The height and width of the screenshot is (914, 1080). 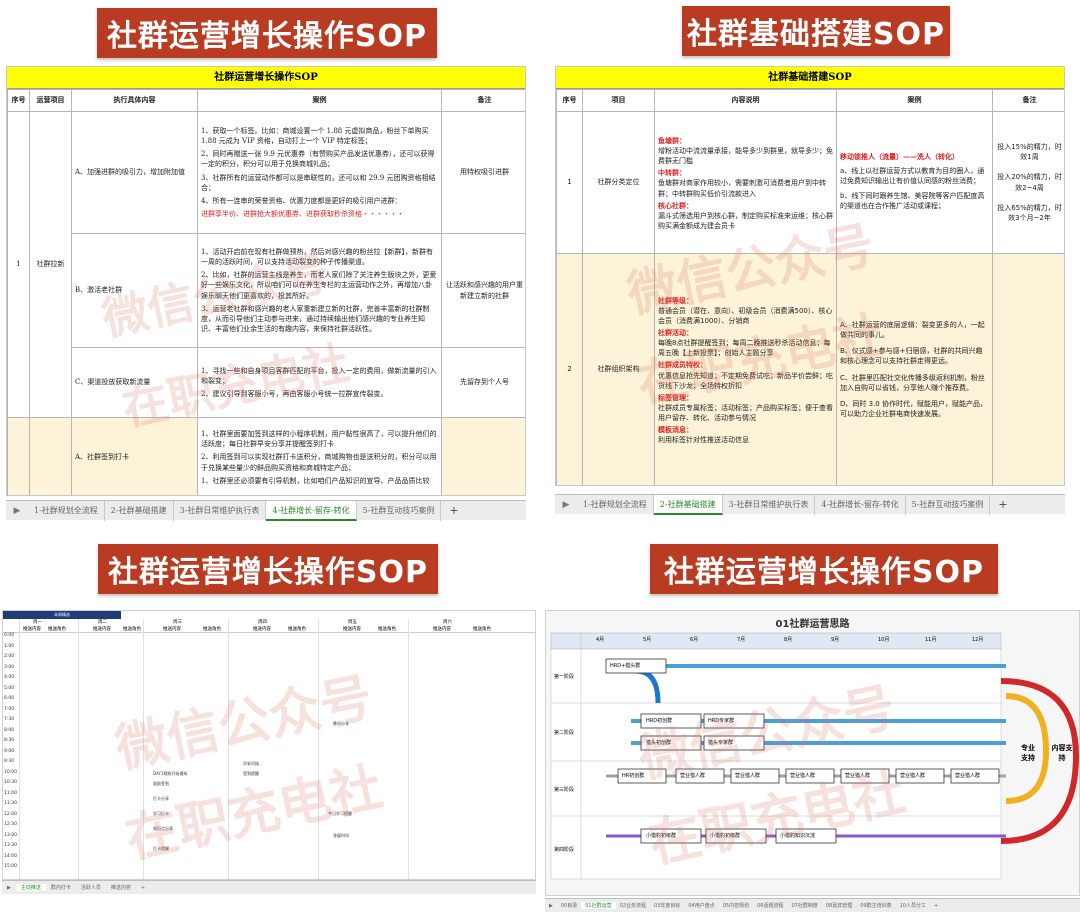 I want to click on sheet-tab: 04用户盘点, so click(x=701, y=905).